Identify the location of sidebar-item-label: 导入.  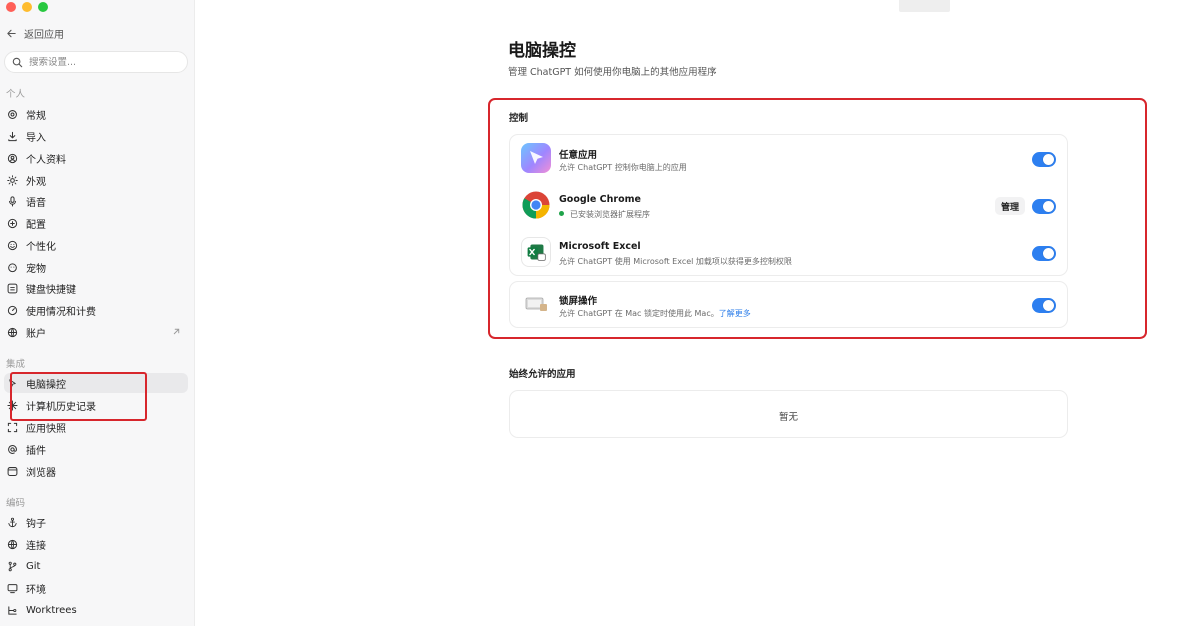
(36, 138).